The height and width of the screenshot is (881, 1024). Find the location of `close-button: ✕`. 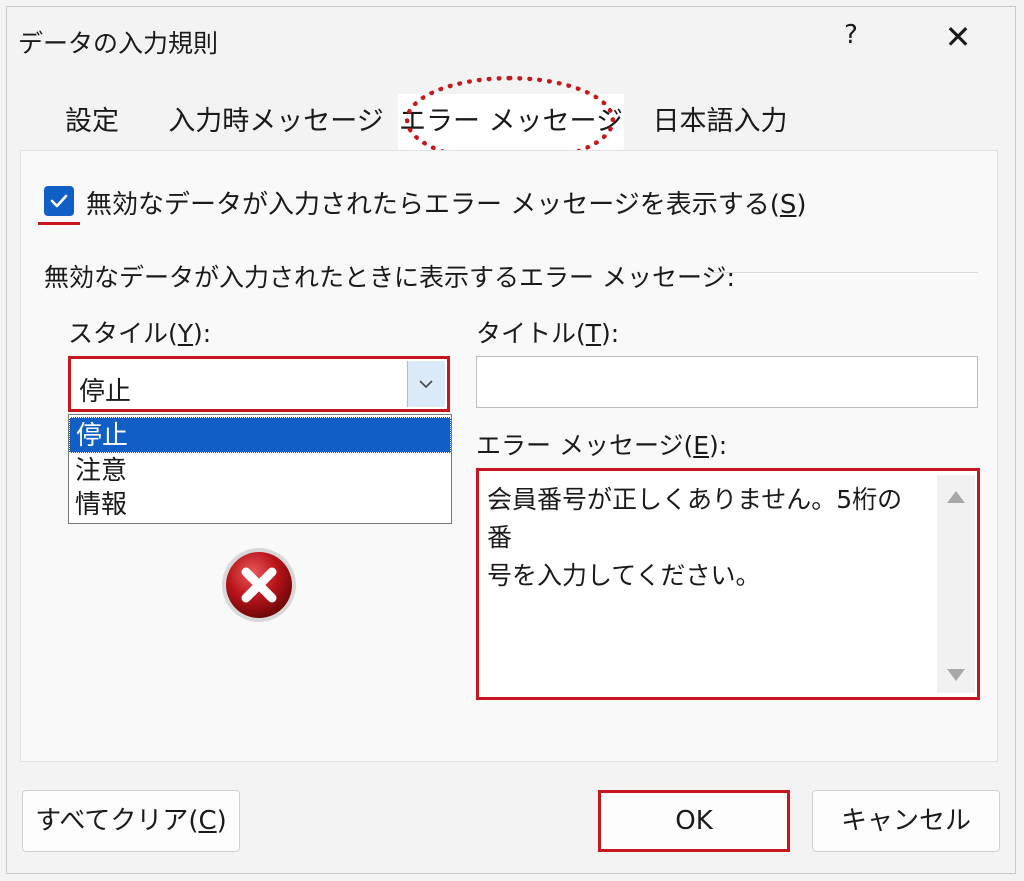

close-button: ✕ is located at coordinates (958, 38).